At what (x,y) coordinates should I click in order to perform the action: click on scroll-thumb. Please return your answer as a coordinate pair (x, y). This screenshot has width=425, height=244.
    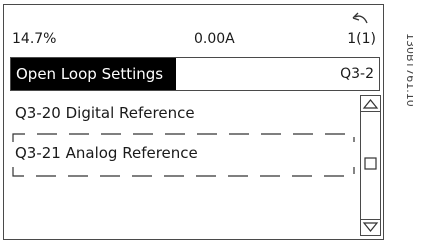
    Looking at the image, I should click on (370, 164).